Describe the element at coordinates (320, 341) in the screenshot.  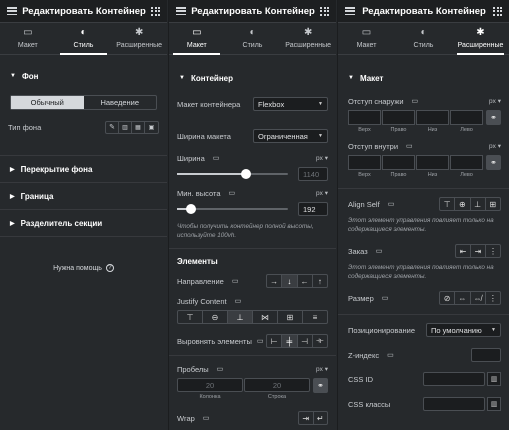
I see `align-stretch-icon: ⟛` at that location.